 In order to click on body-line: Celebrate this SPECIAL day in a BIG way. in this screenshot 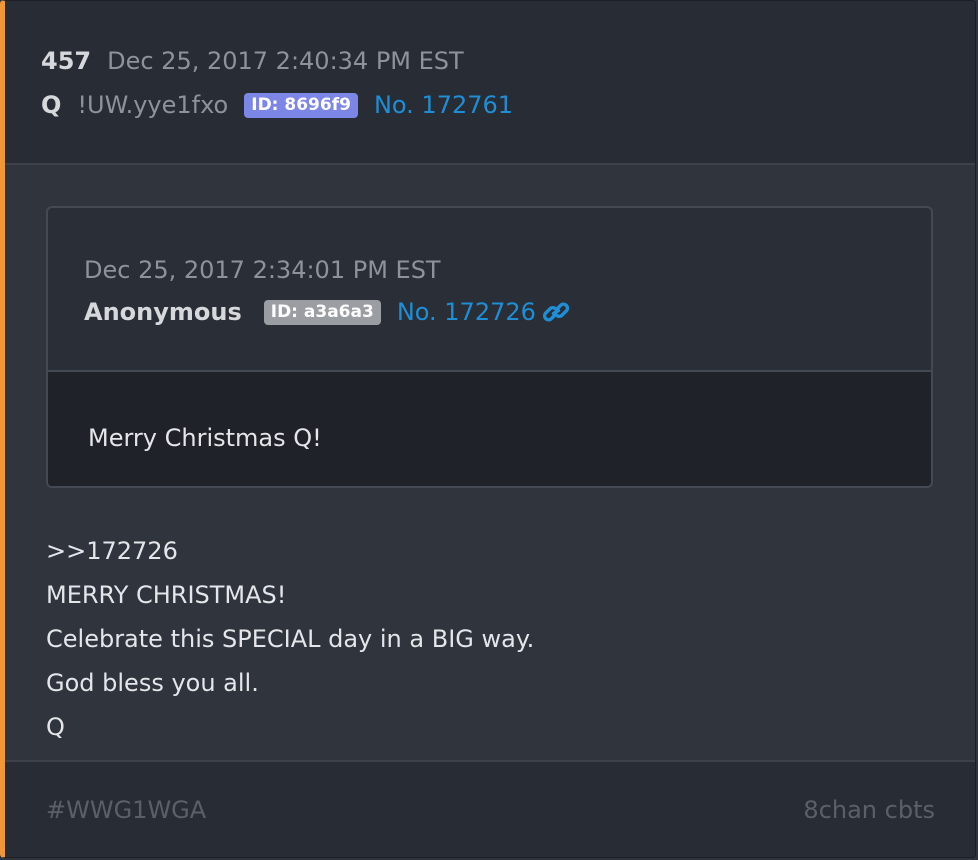, I will do `click(290, 639)`.